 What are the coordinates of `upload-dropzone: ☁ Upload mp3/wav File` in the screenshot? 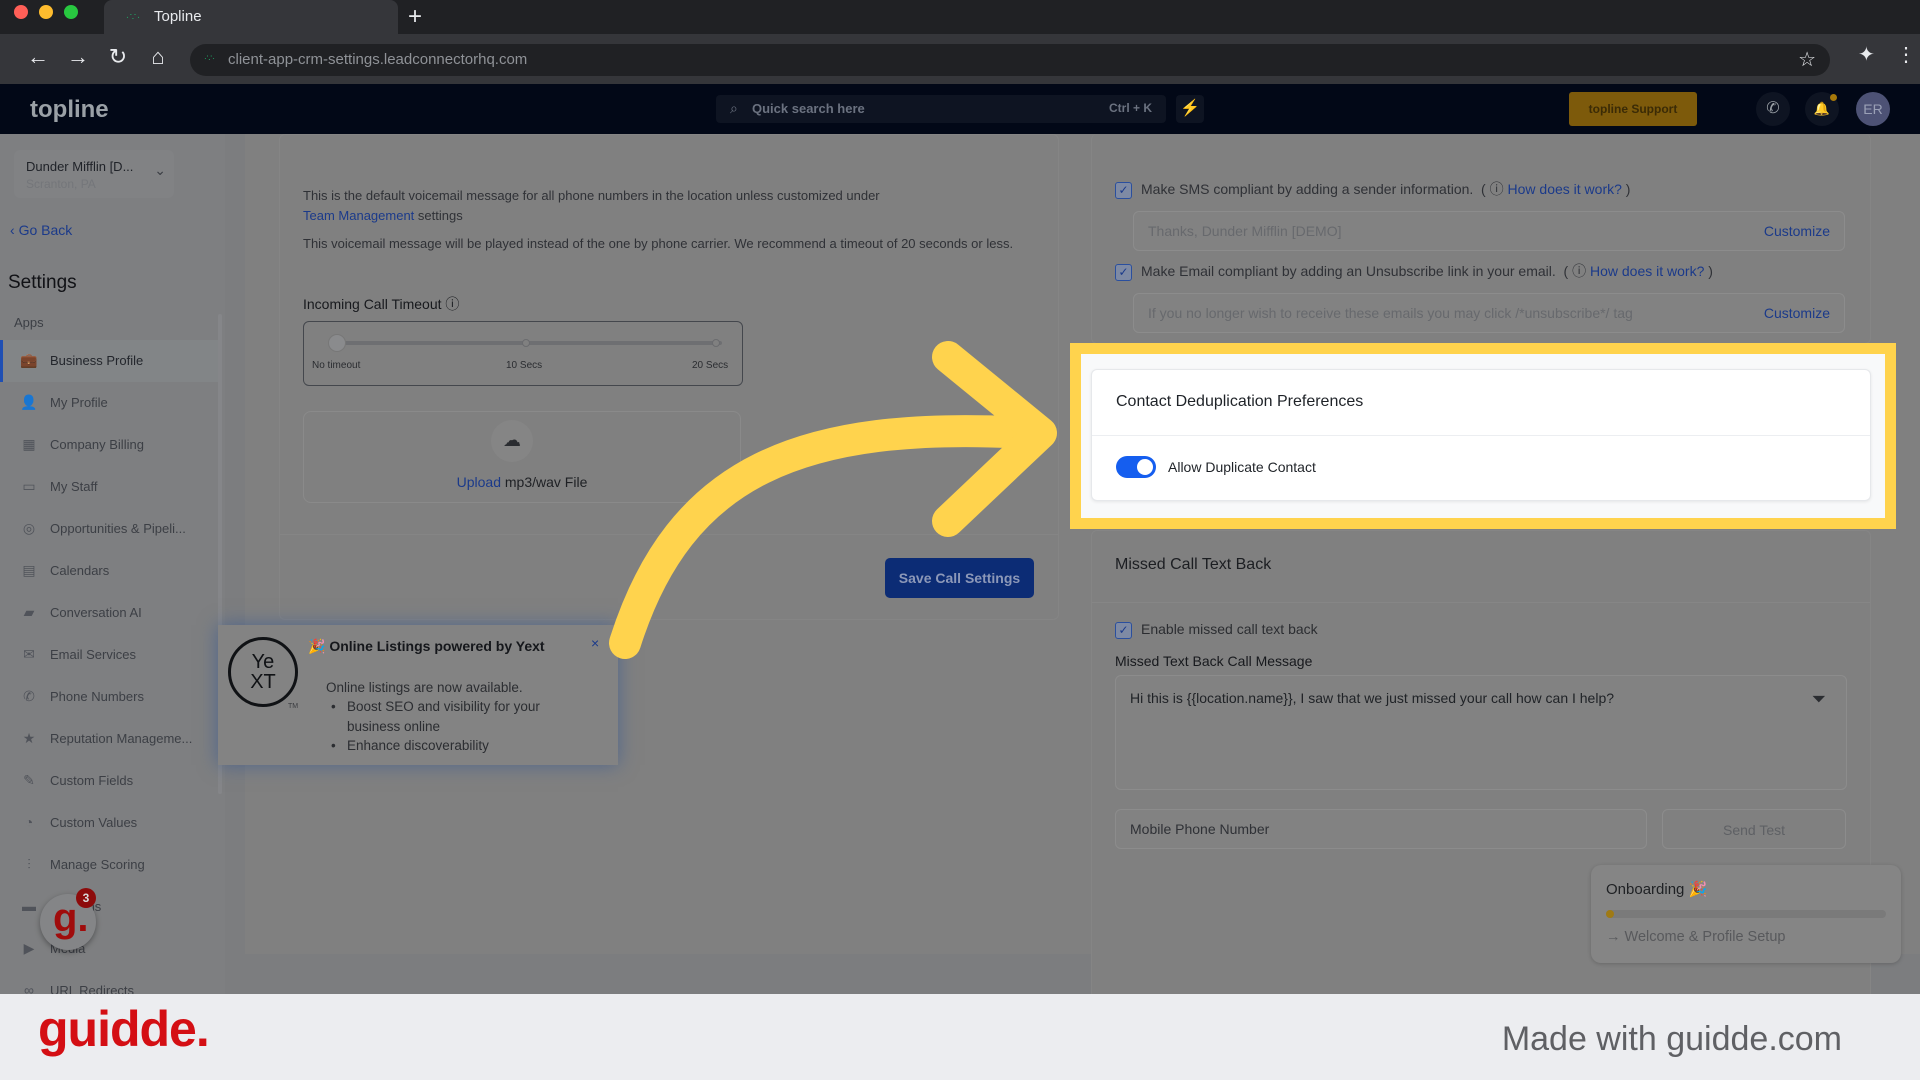 It's located at (522, 457).